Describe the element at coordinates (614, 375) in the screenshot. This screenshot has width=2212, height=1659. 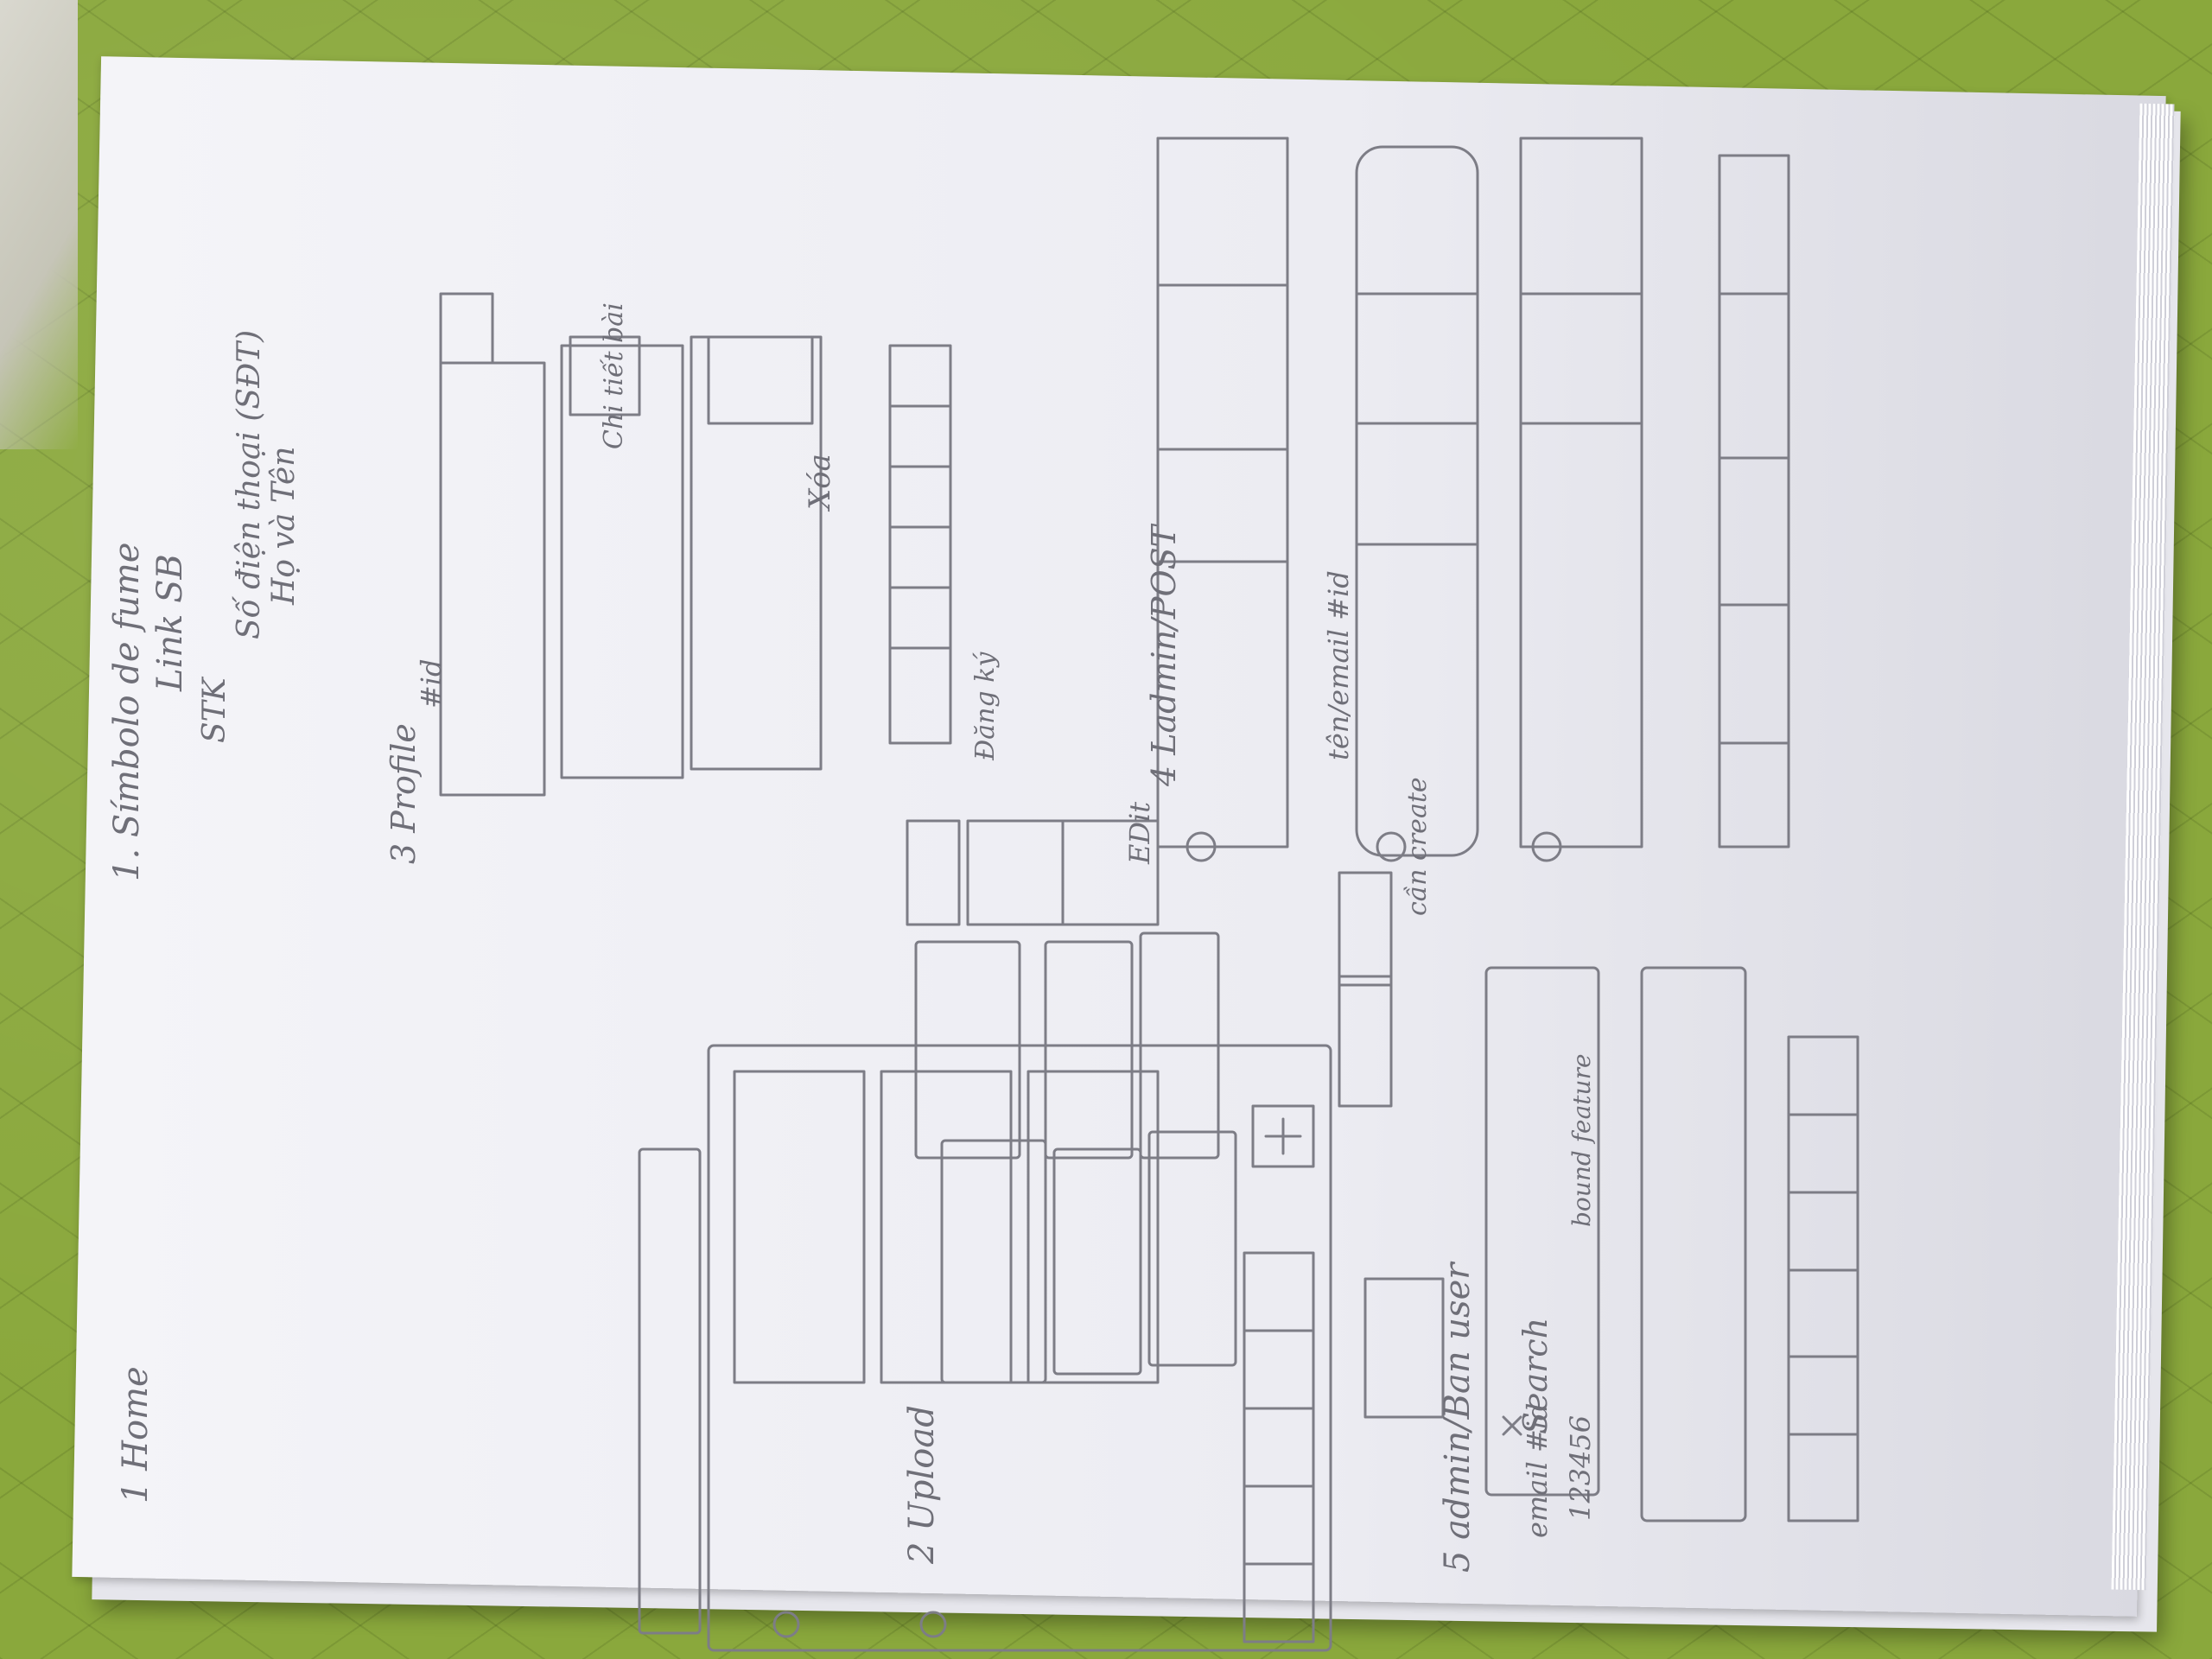
I see `note-chi-tiet: Chi tiết bài` at that location.